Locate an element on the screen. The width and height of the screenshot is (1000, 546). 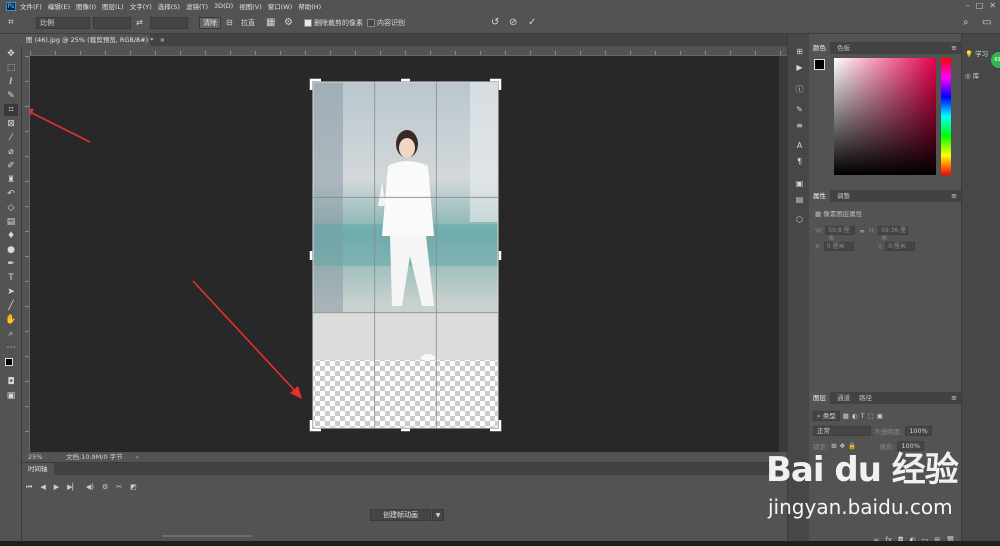
brush-settings-icon: ✎ is located at coordinates (799, 109).